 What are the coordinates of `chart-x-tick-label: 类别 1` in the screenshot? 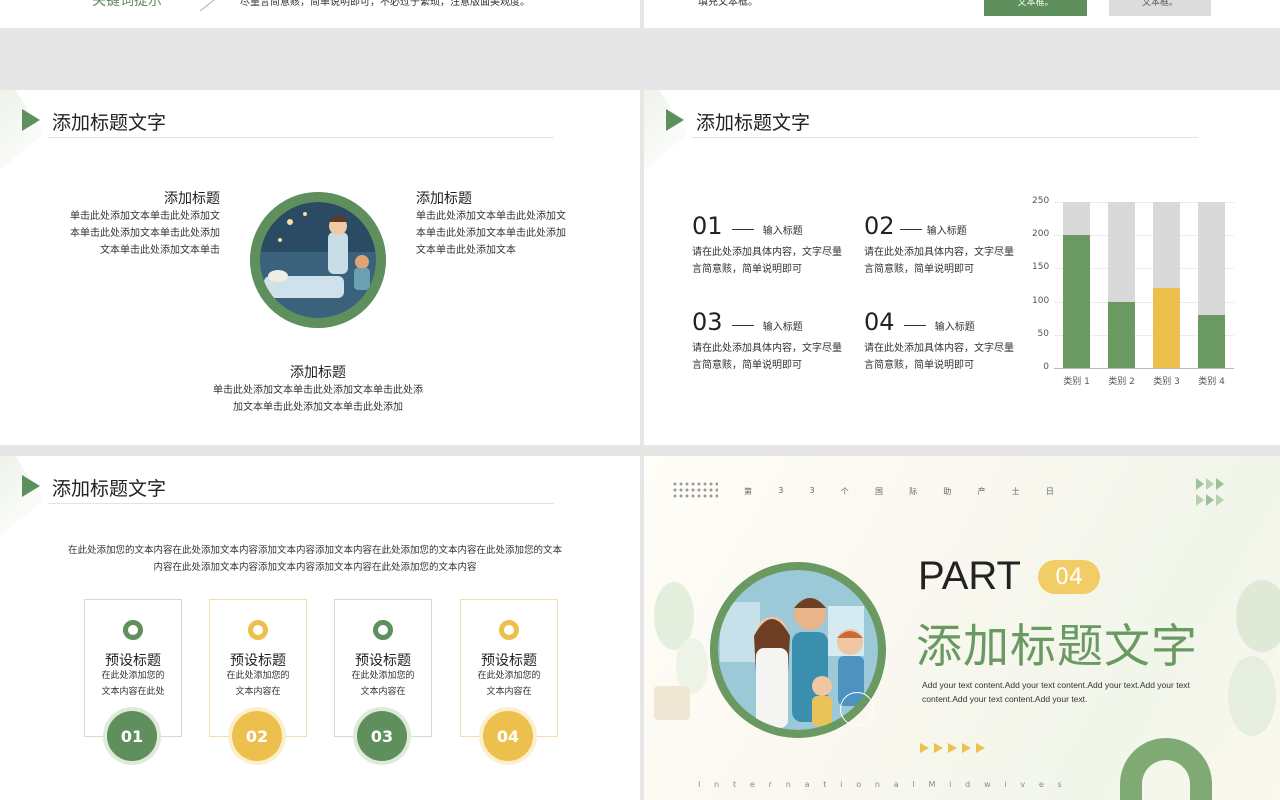 It's located at (1076, 382).